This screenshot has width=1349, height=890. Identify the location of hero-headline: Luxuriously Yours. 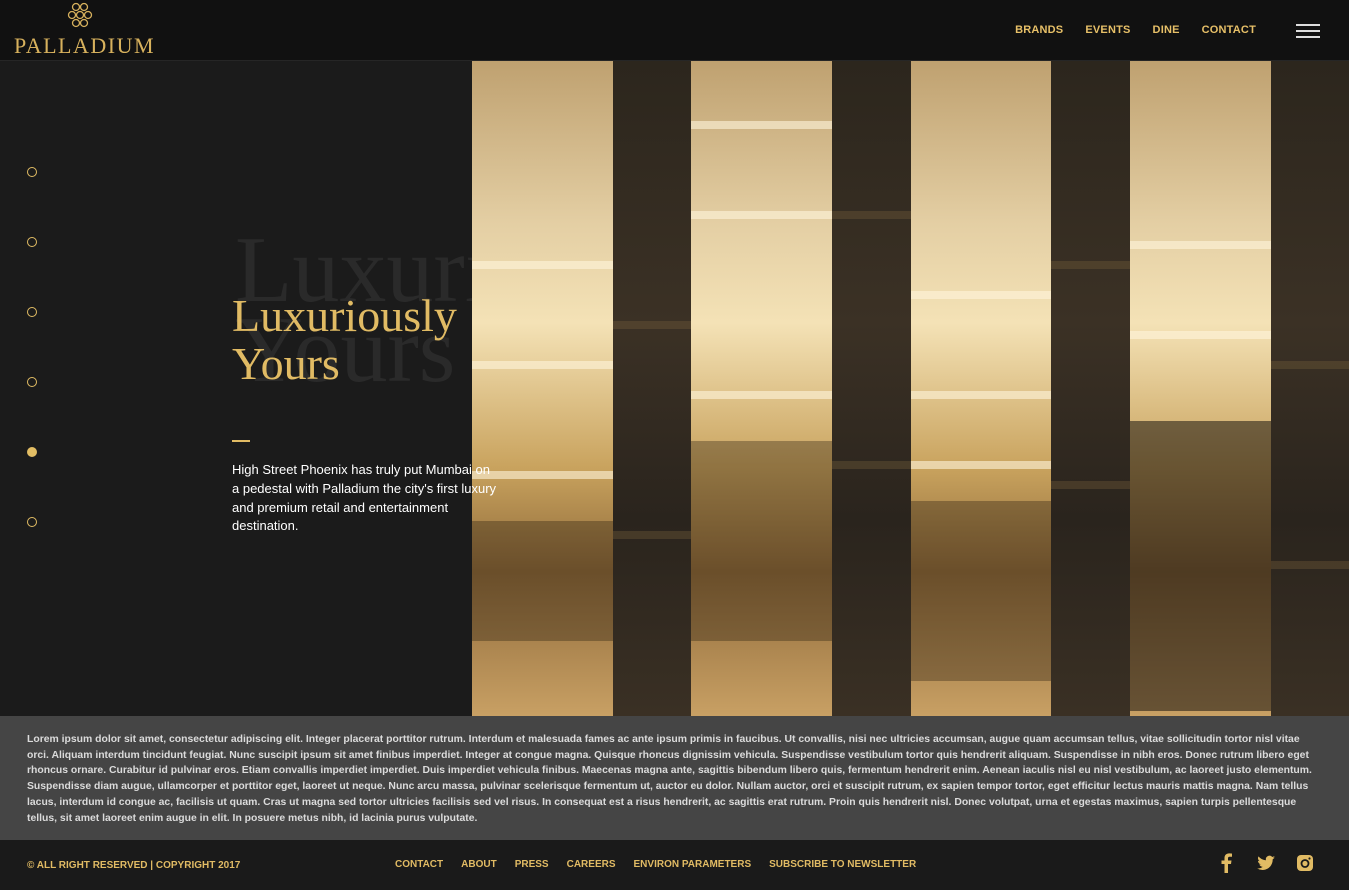
(344, 339).